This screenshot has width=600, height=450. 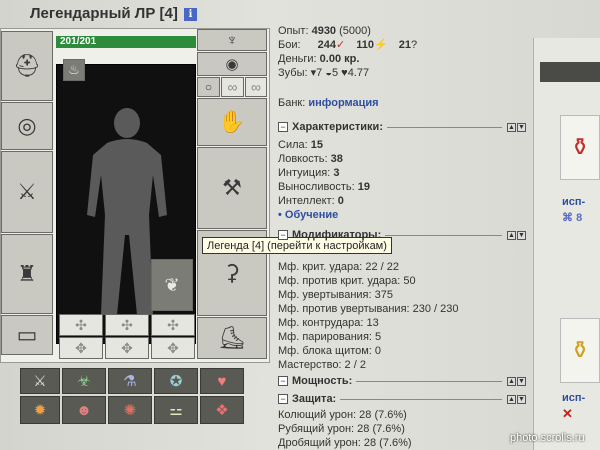 I want to click on belt-slot: ▭, so click(x=27, y=335).